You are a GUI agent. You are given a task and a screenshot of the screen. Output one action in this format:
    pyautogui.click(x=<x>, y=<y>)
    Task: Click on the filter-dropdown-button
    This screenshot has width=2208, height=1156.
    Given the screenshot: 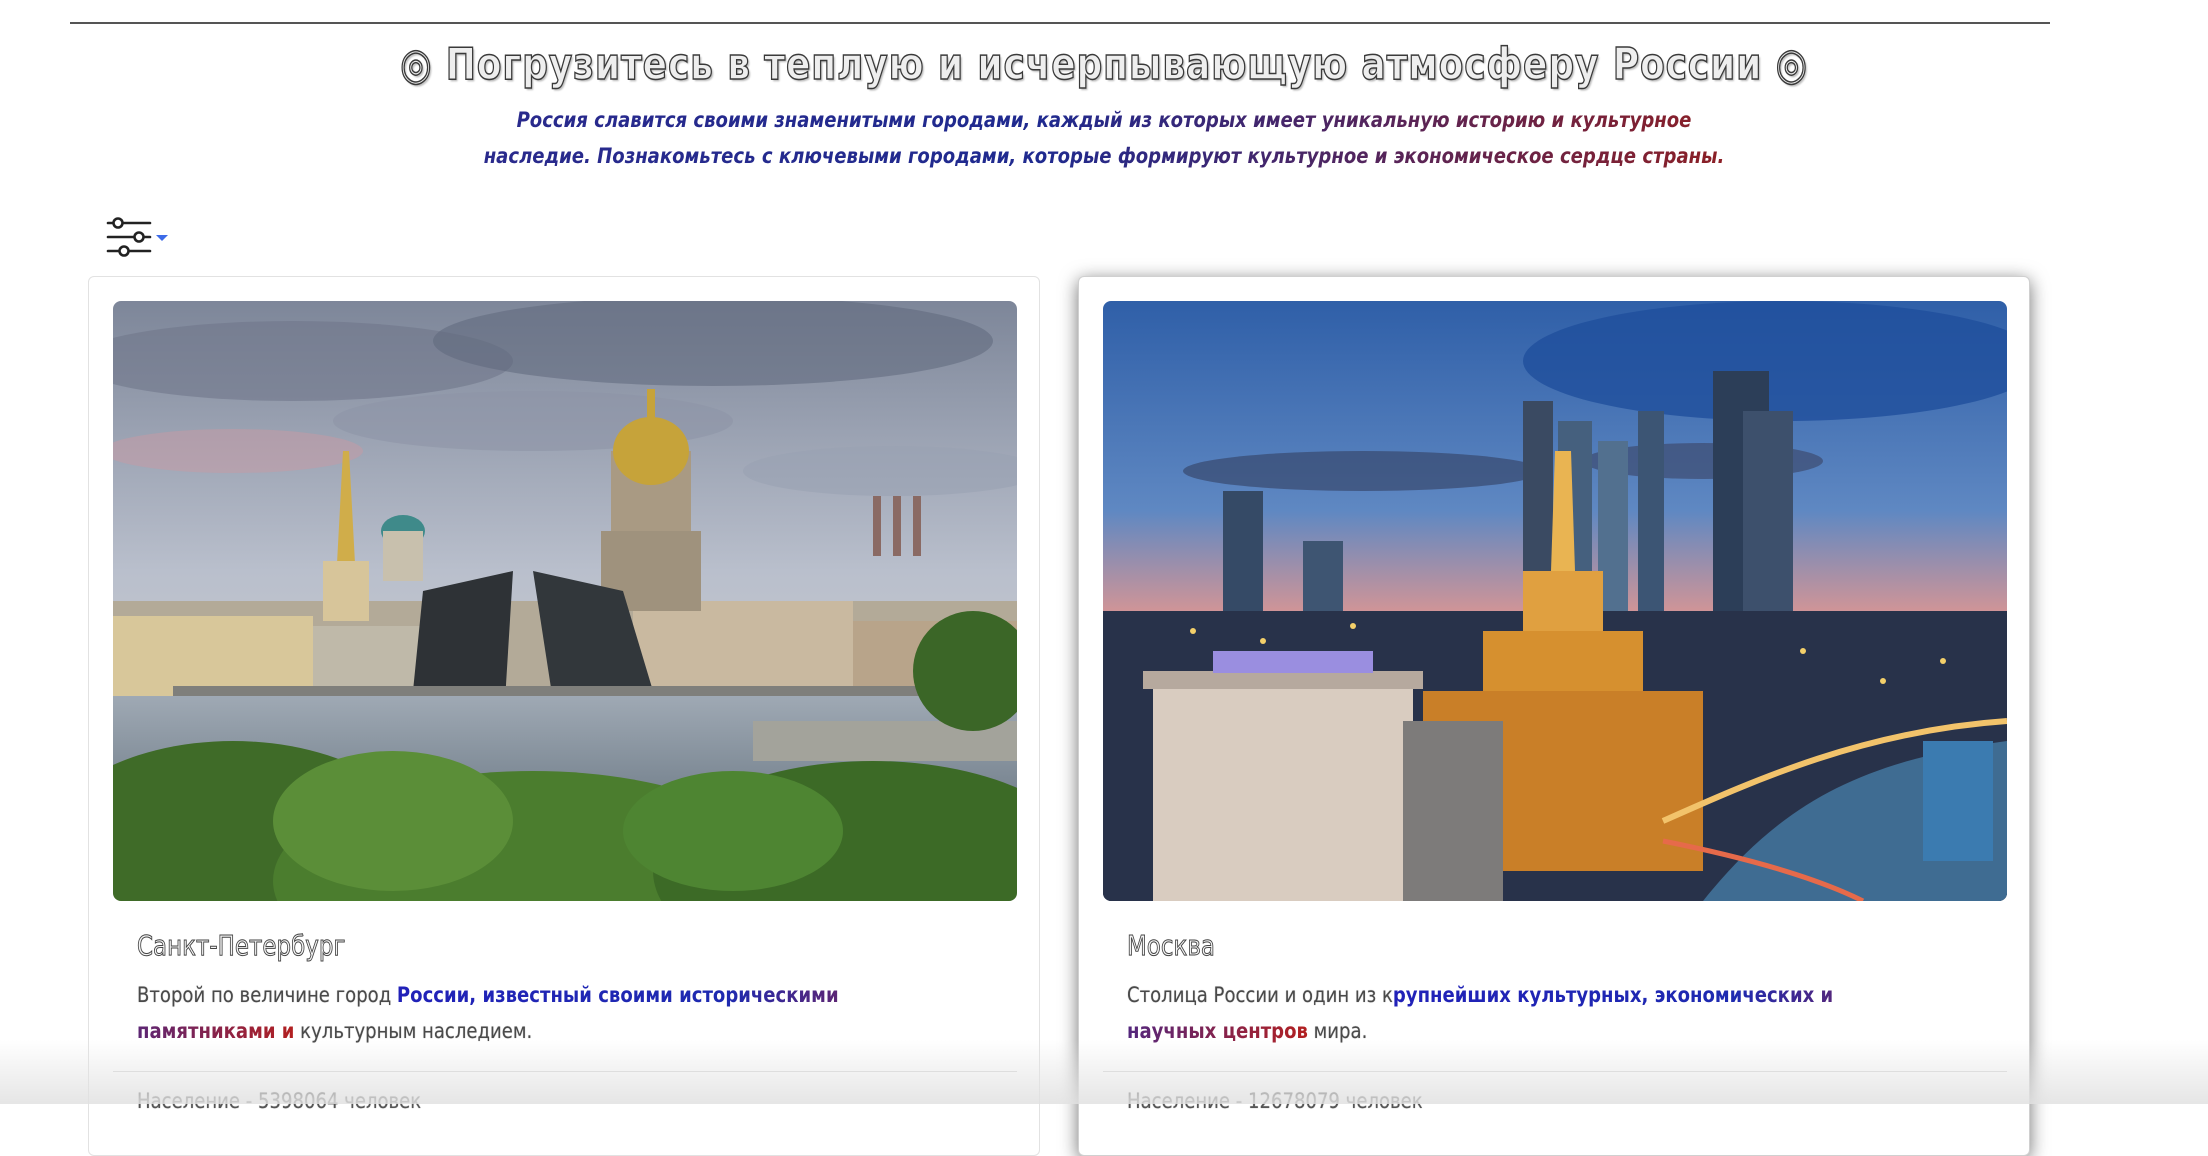 What is the action you would take?
    pyautogui.click(x=141, y=237)
    